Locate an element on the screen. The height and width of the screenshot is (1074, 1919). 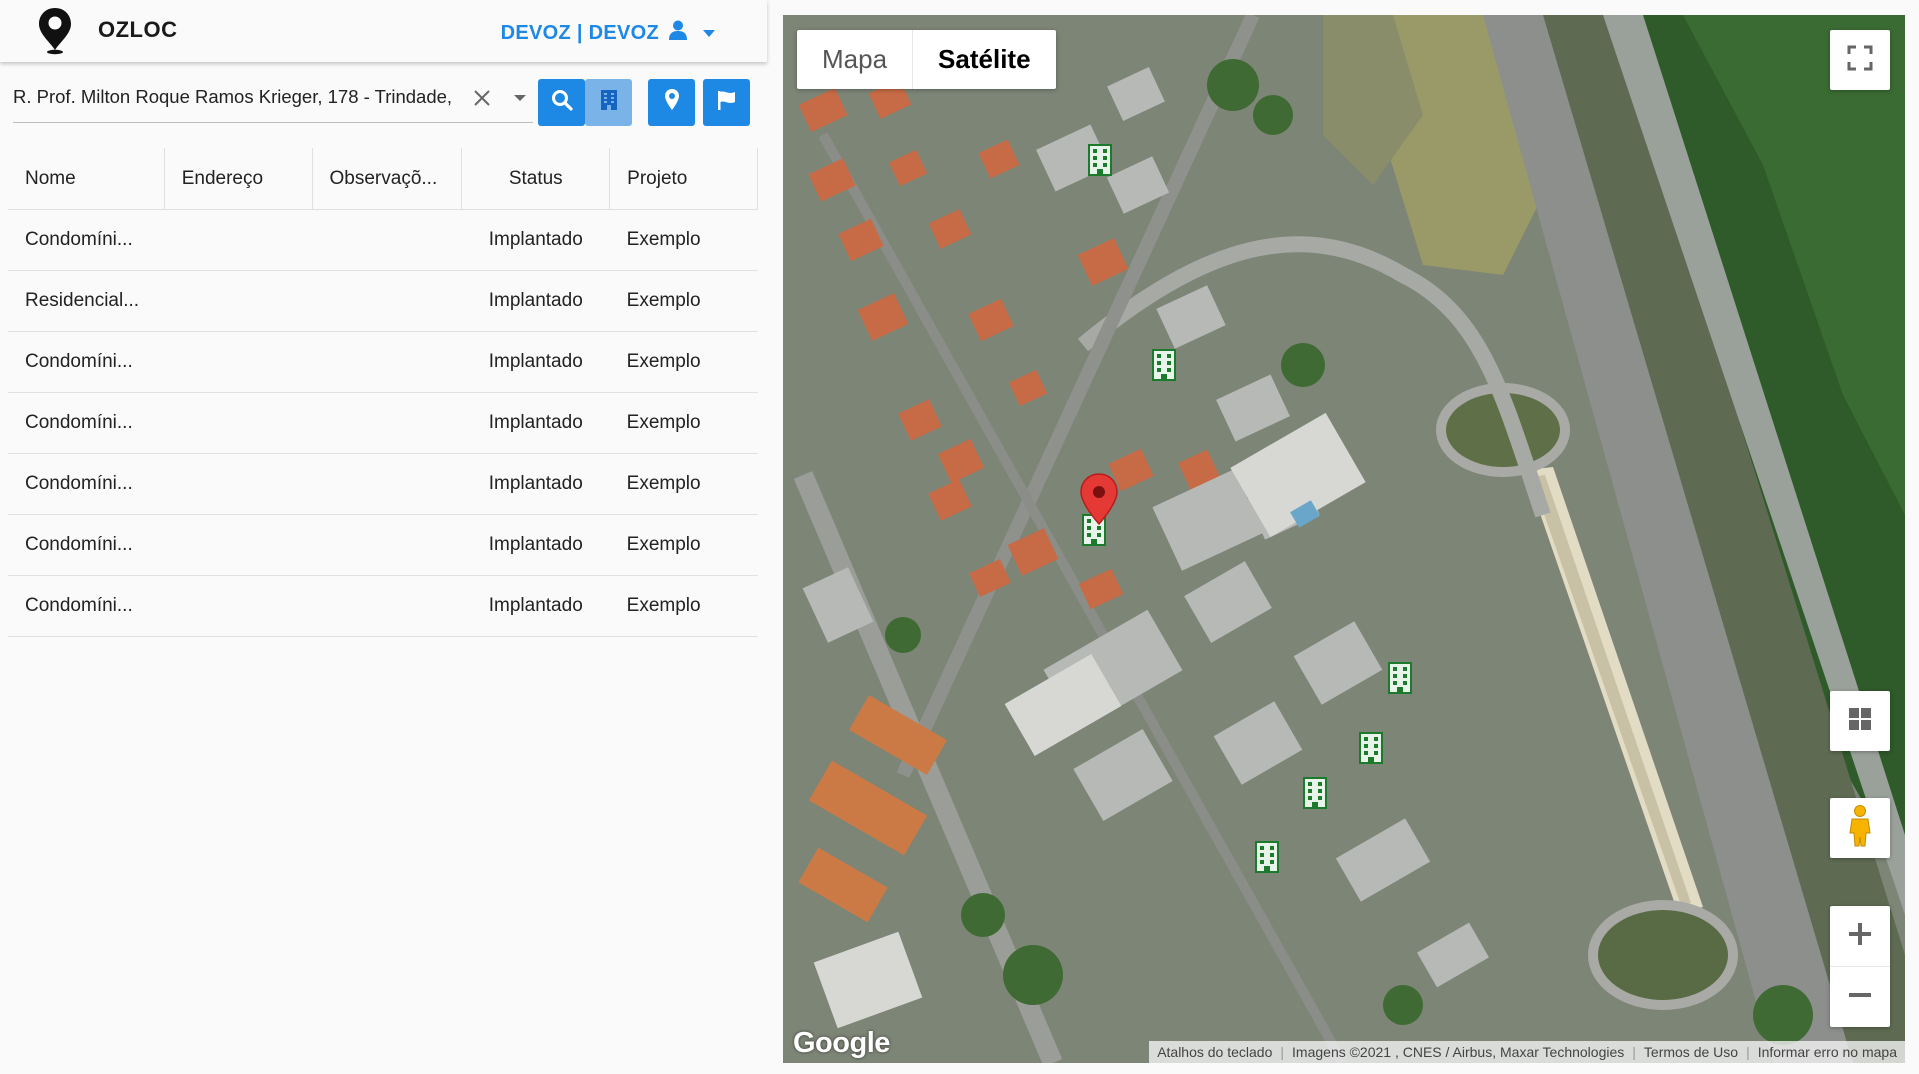
close-icon is located at coordinates (482, 98).